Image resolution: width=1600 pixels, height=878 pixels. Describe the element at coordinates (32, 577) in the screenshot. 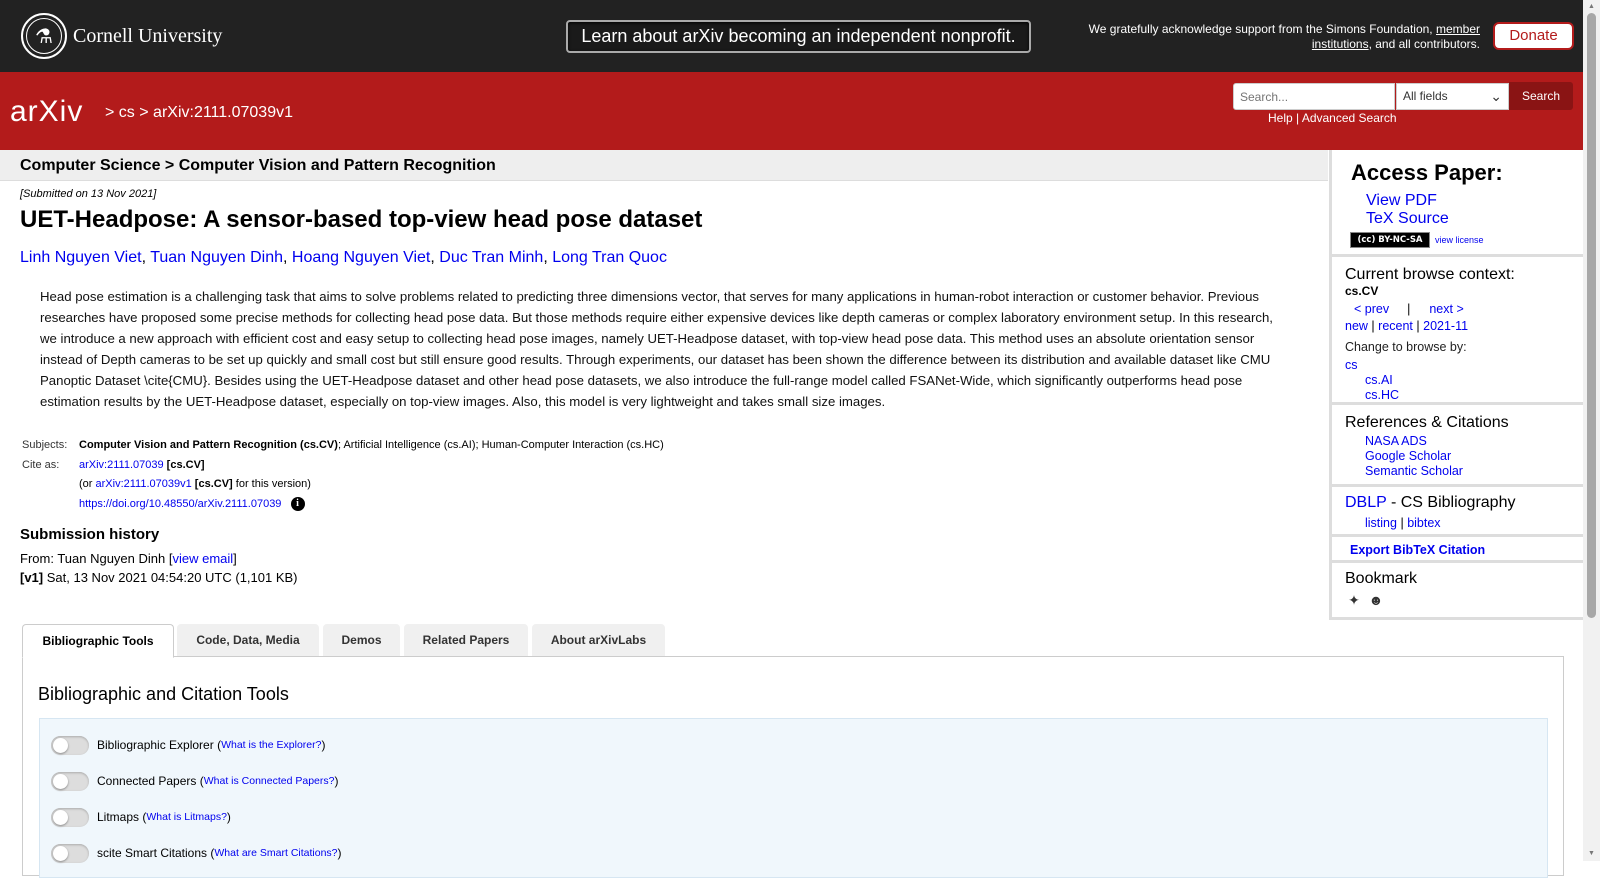

I see `version-label: [v1]` at that location.